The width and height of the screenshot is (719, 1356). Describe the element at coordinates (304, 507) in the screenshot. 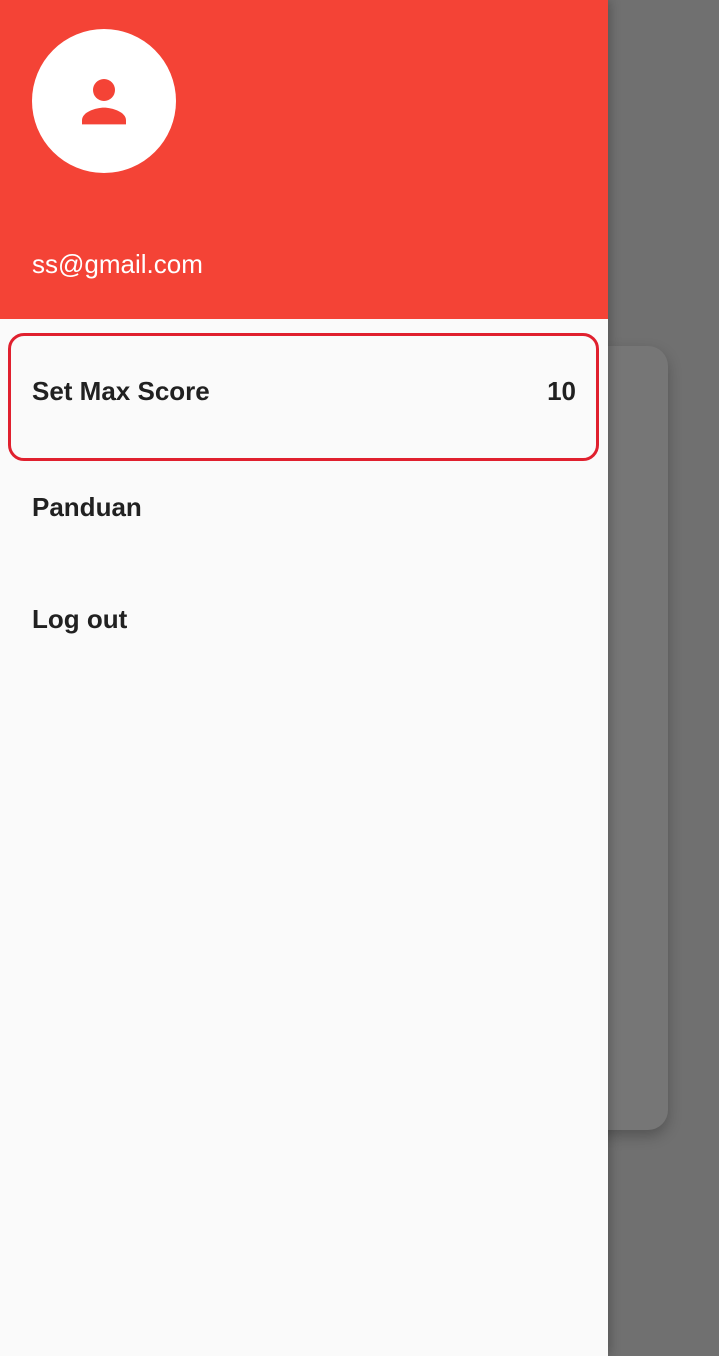

I see `menu-item-panduan: Panduan` at that location.